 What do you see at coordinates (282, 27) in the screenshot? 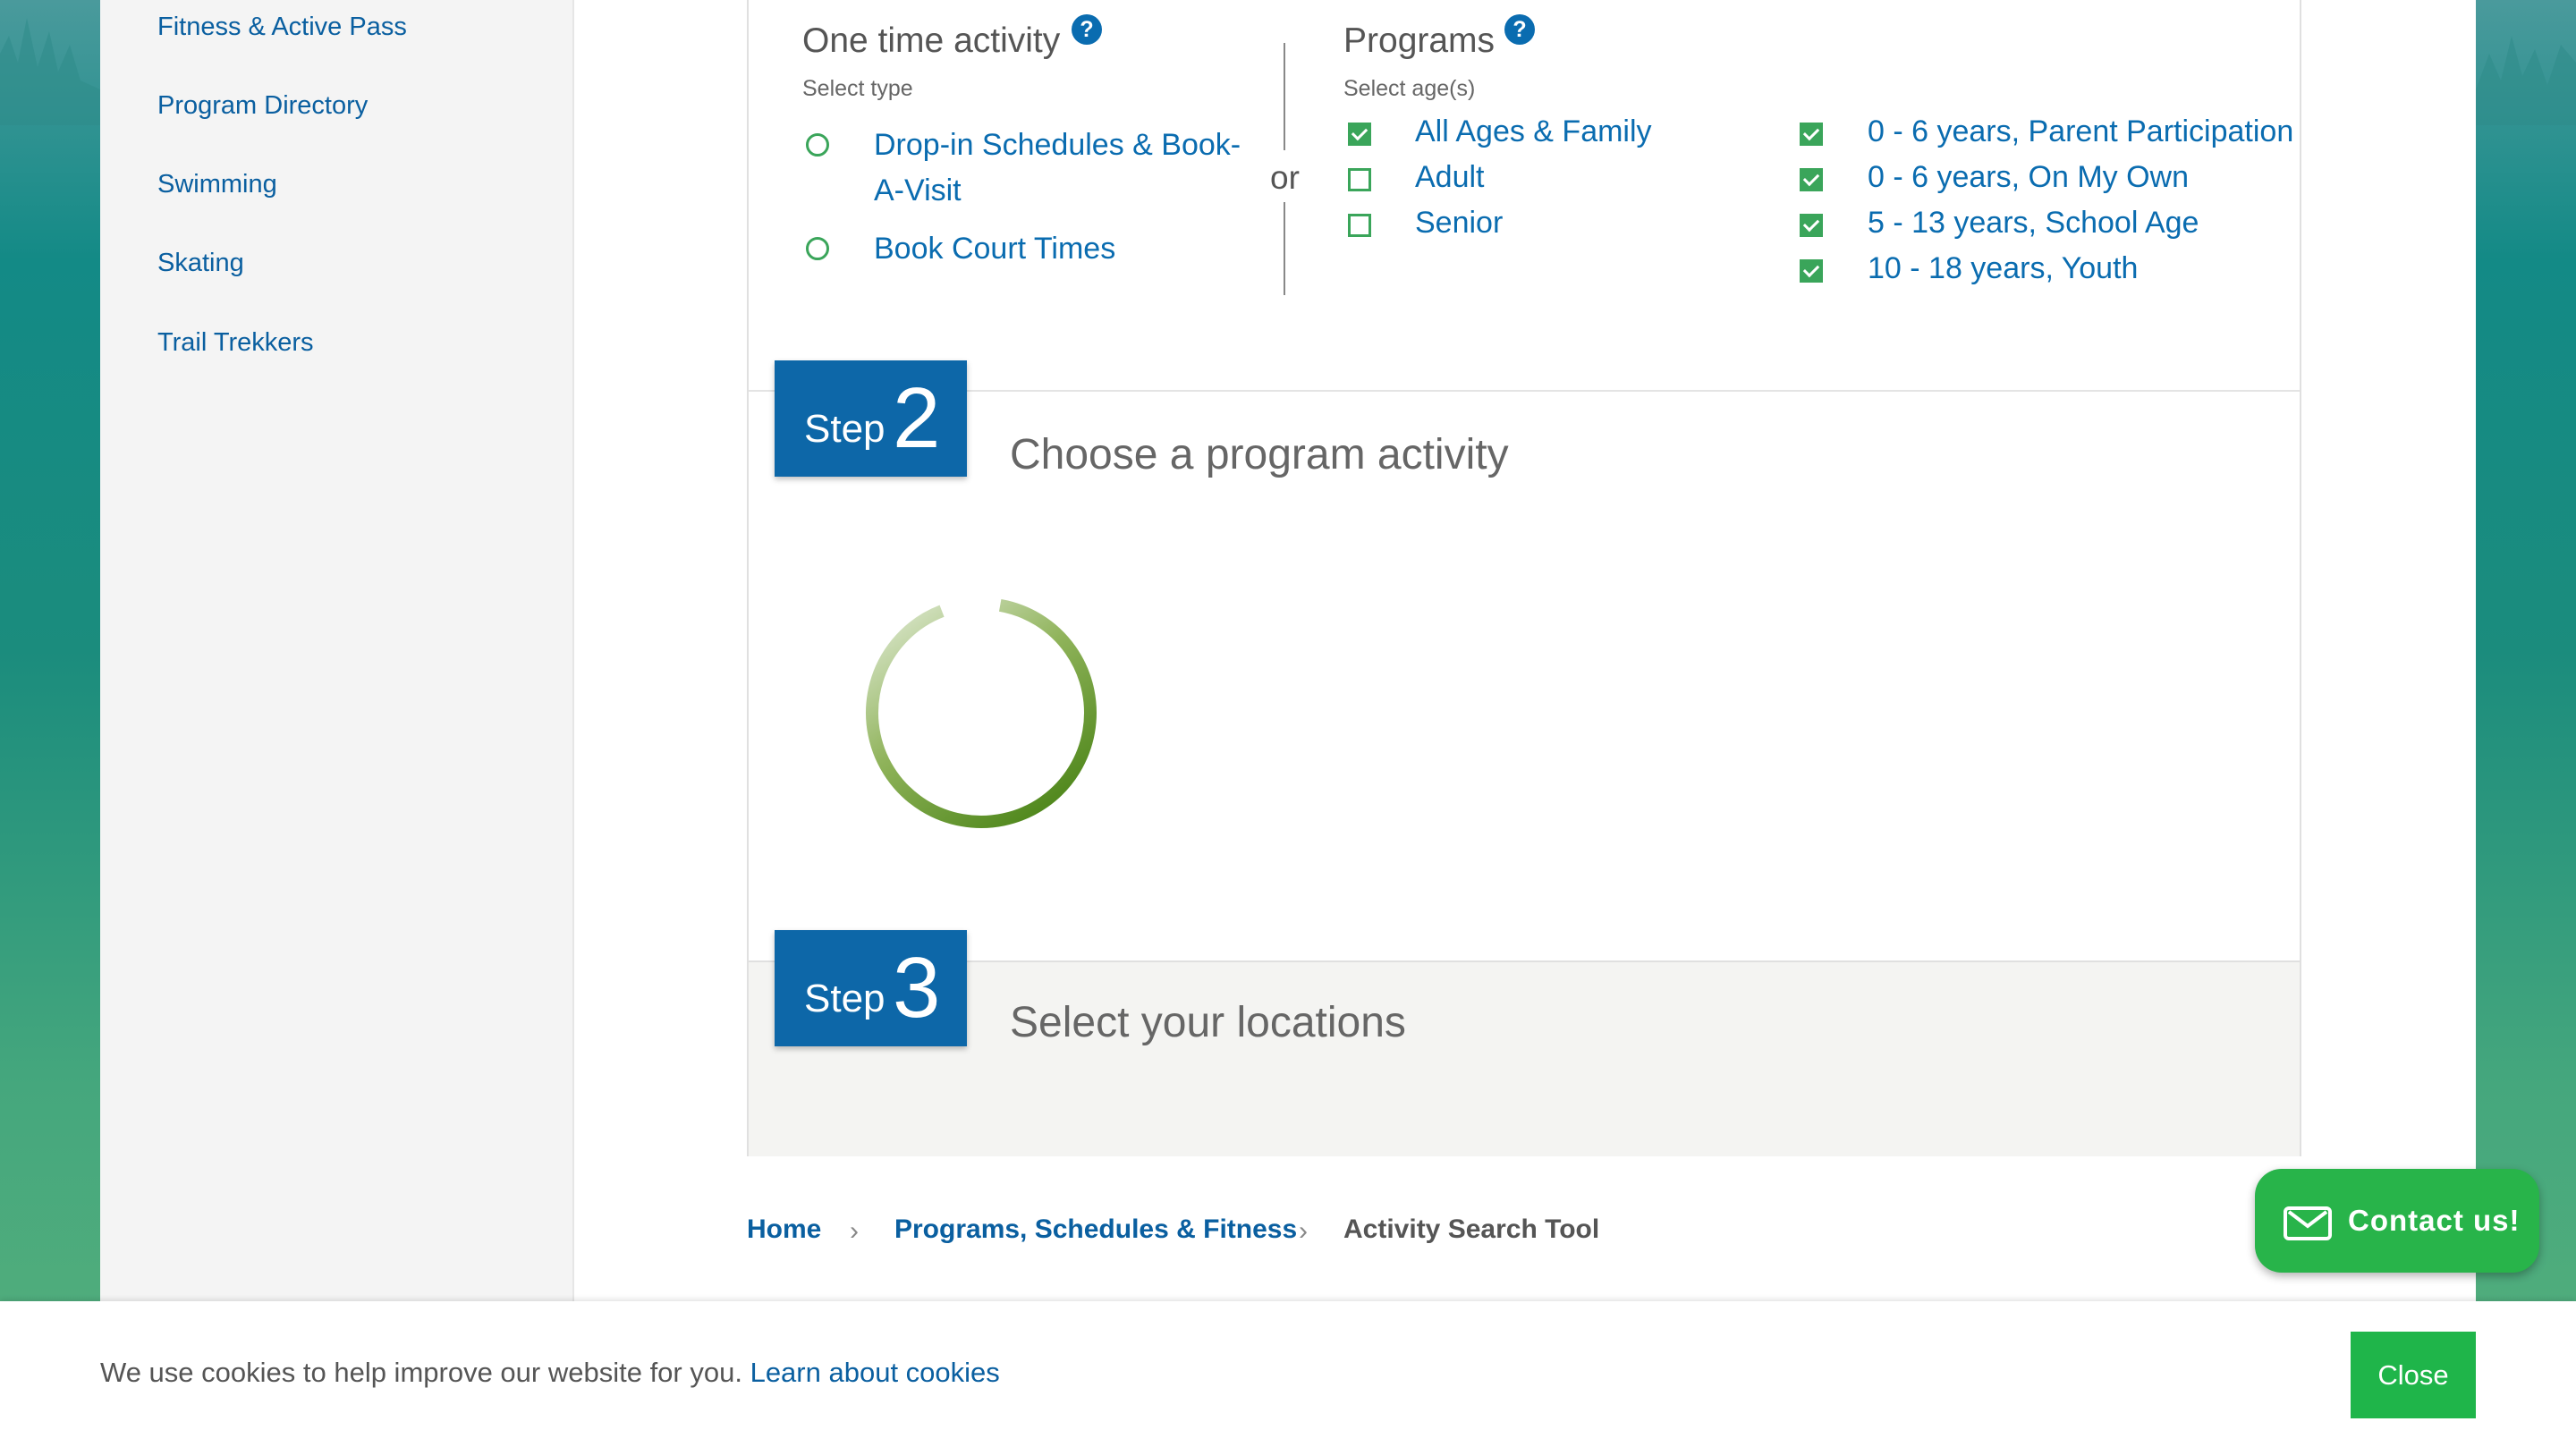
I see `sidebar-item-fitness-active-pass: Fitness & Active Pass` at bounding box center [282, 27].